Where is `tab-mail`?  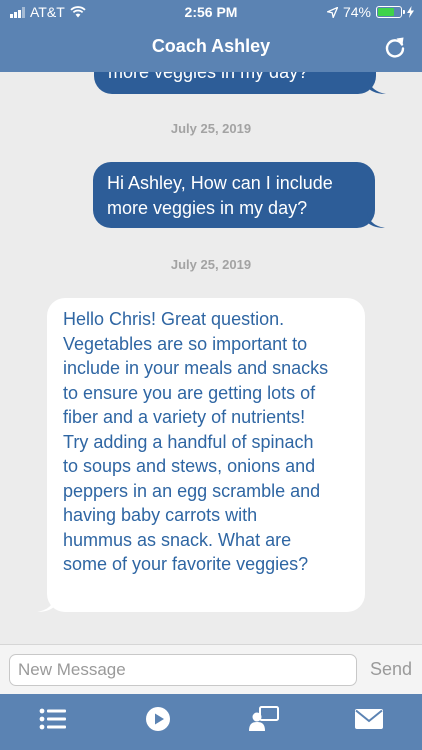
tab-mail is located at coordinates (369, 719).